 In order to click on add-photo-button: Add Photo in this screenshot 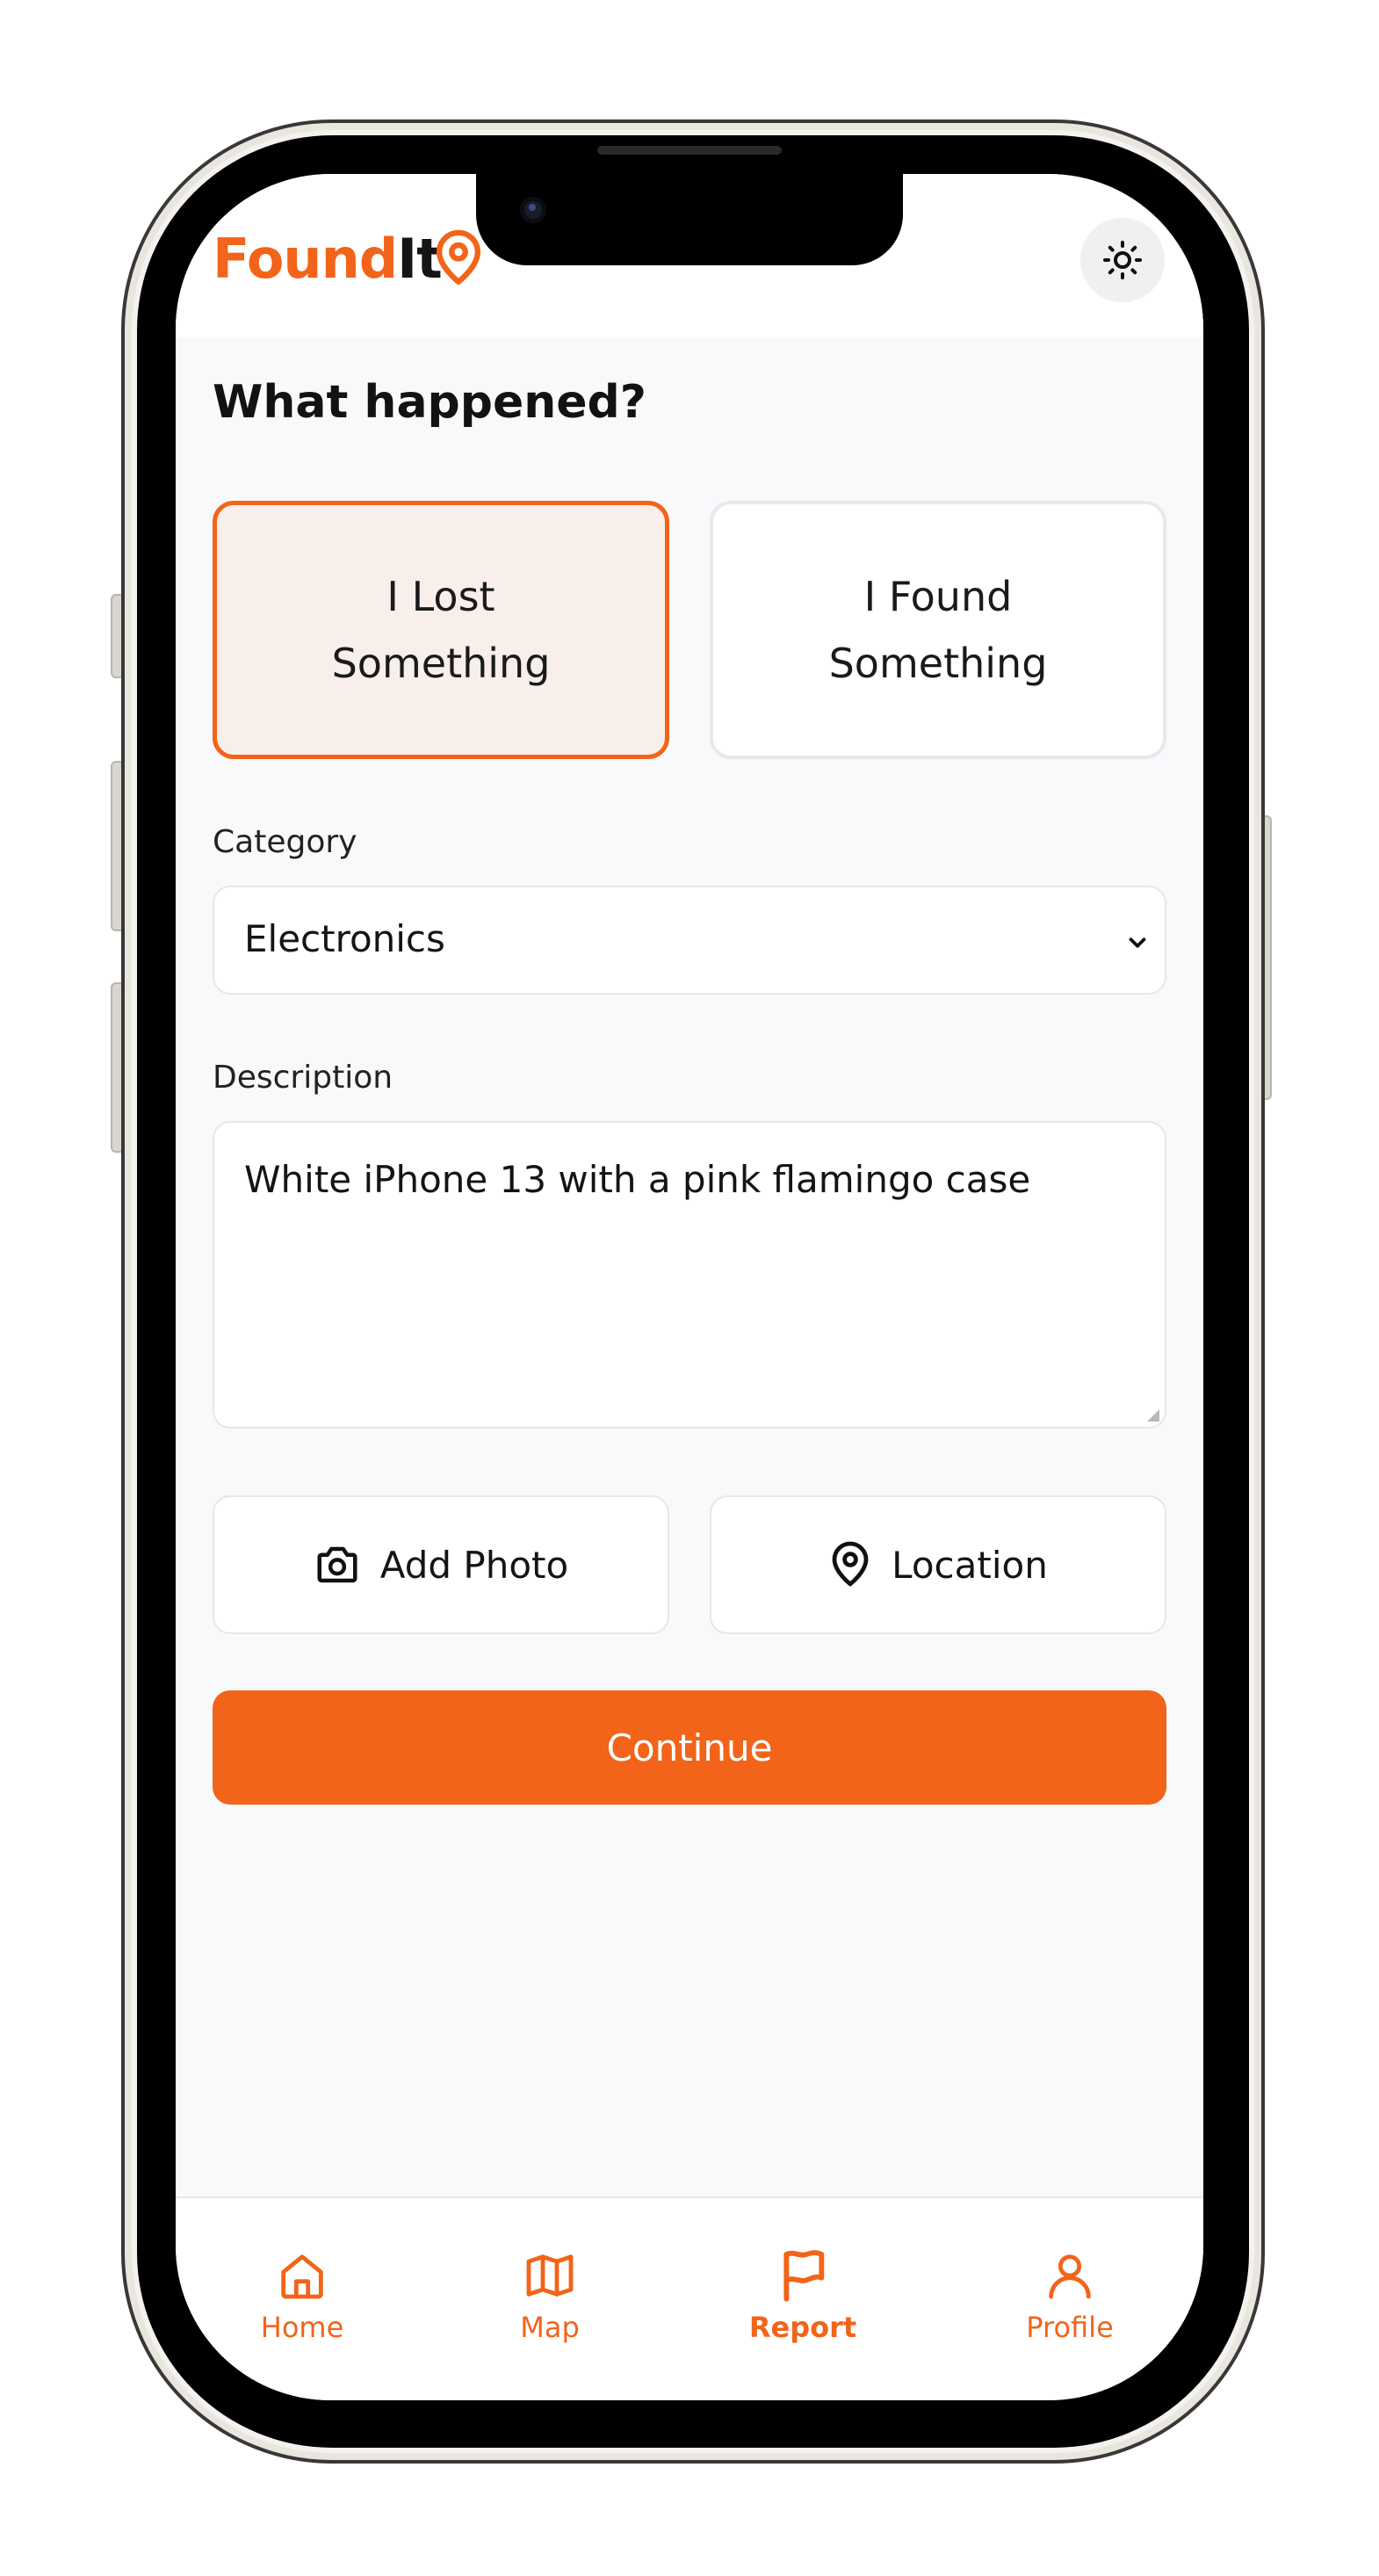, I will do `click(441, 1564)`.